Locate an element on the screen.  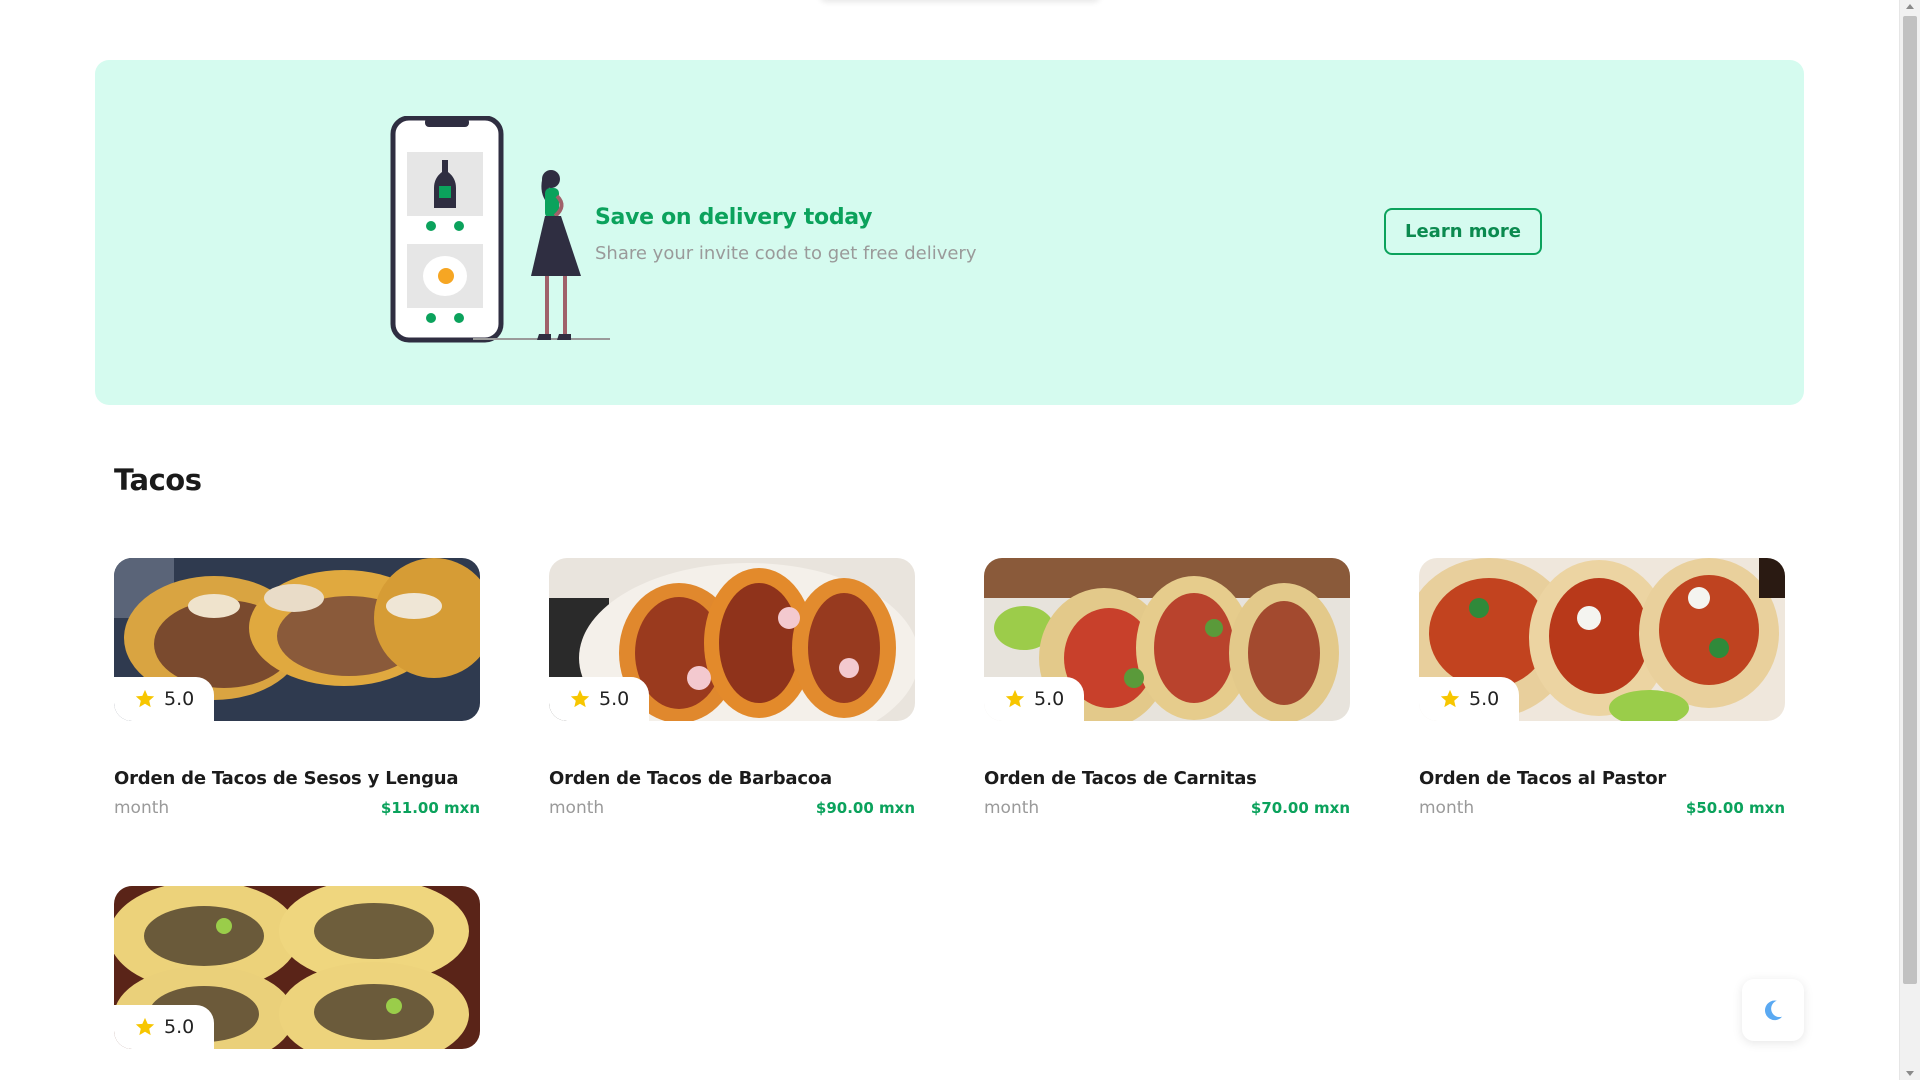
product-price: $70.00 mxn is located at coordinates (1300, 808).